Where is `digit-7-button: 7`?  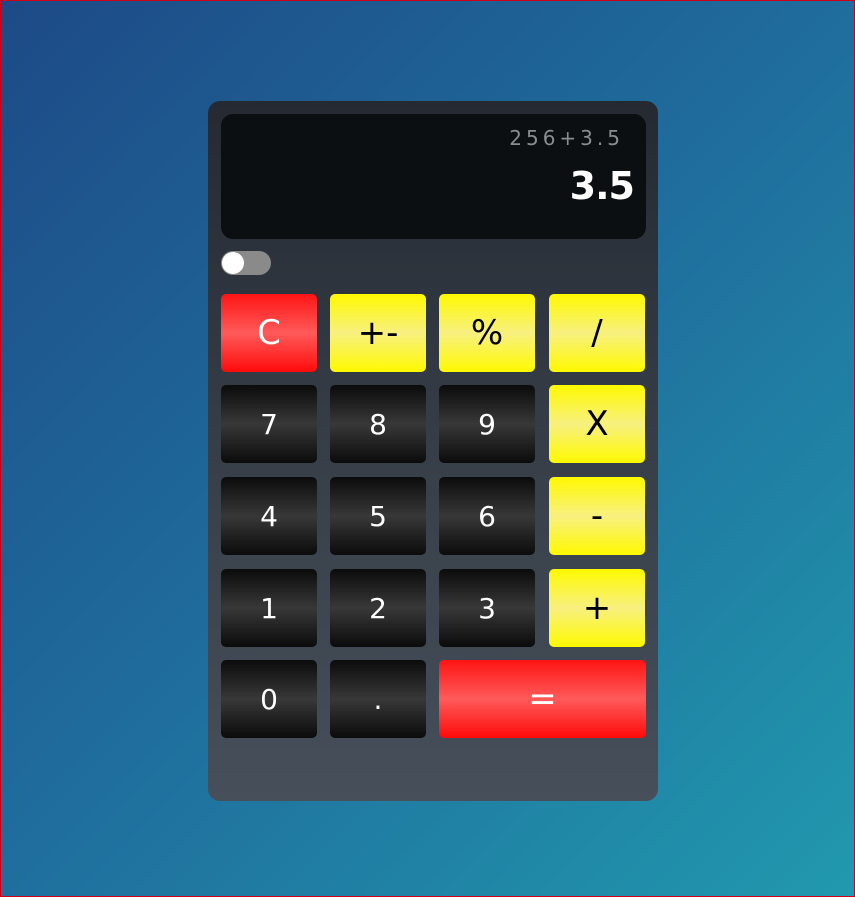 digit-7-button: 7 is located at coordinates (269, 424).